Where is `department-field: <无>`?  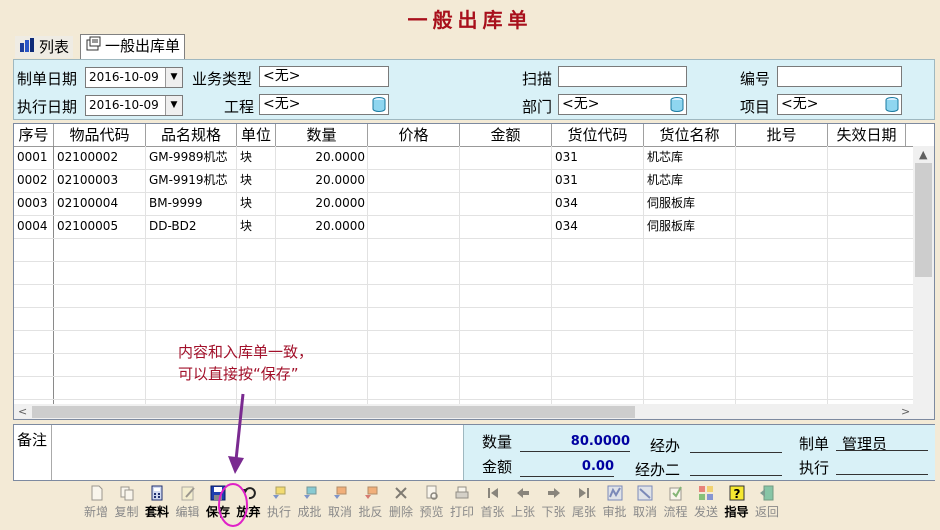
department-field: <无> is located at coordinates (622, 104).